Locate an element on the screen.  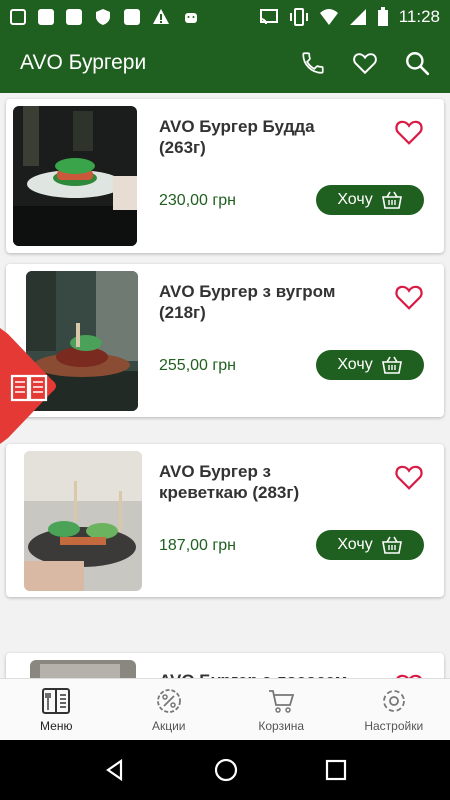
status-time: 11:28 is located at coordinates (419, 16).